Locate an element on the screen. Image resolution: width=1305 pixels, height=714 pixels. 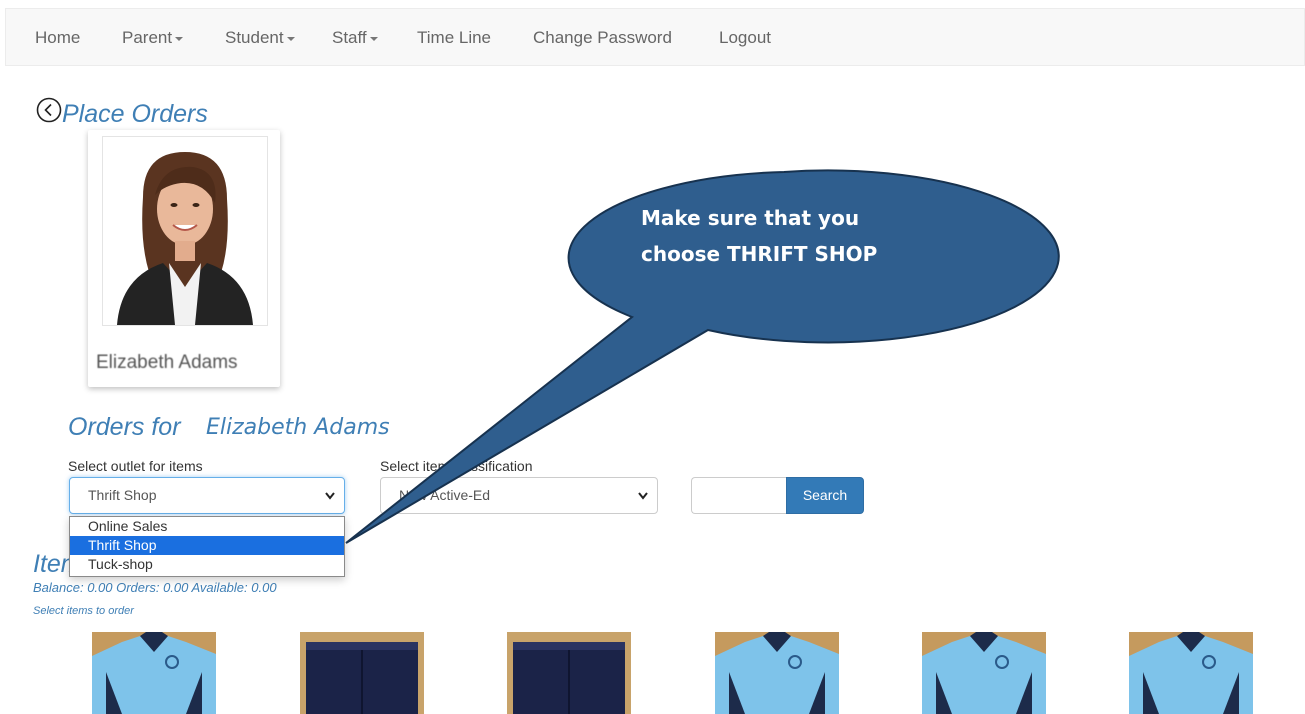
page-title: Place Orders is located at coordinates (135, 114).